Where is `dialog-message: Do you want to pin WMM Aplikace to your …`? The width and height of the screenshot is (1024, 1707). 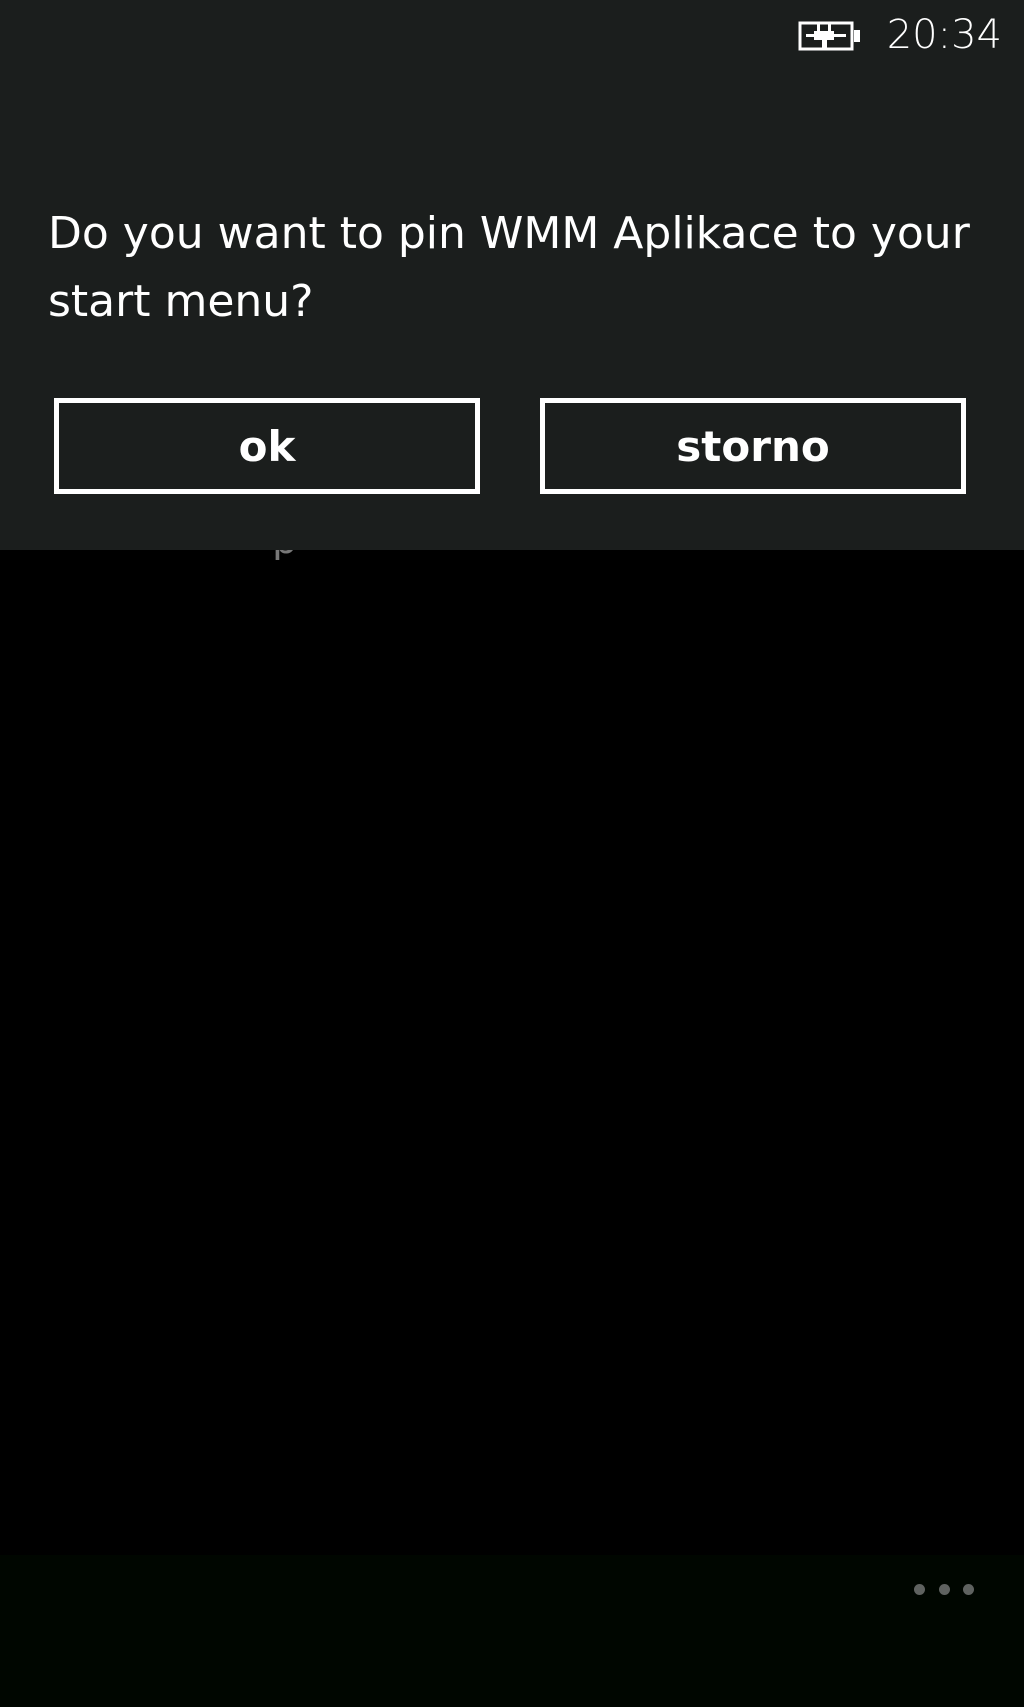
dialog-message: Do you want to pin WMM Aplikace to your … is located at coordinates (509, 267).